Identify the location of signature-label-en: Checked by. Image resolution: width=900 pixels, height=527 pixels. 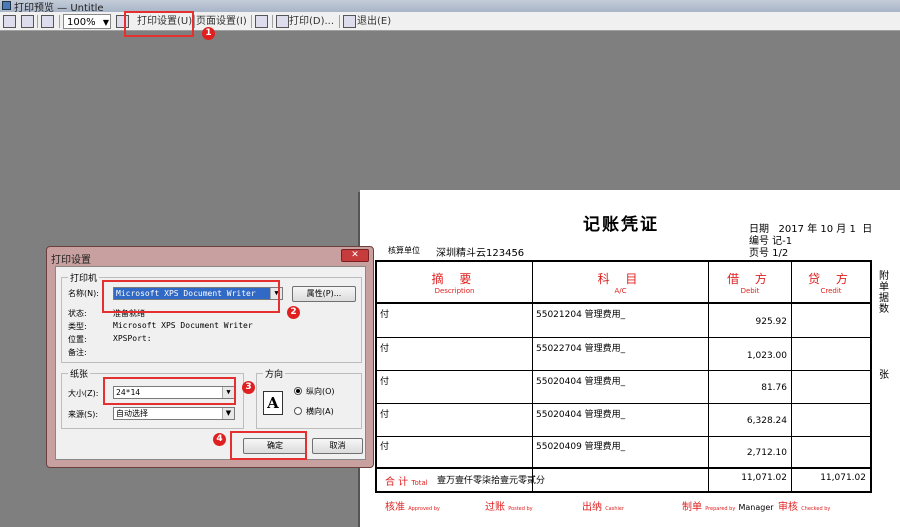
(816, 509).